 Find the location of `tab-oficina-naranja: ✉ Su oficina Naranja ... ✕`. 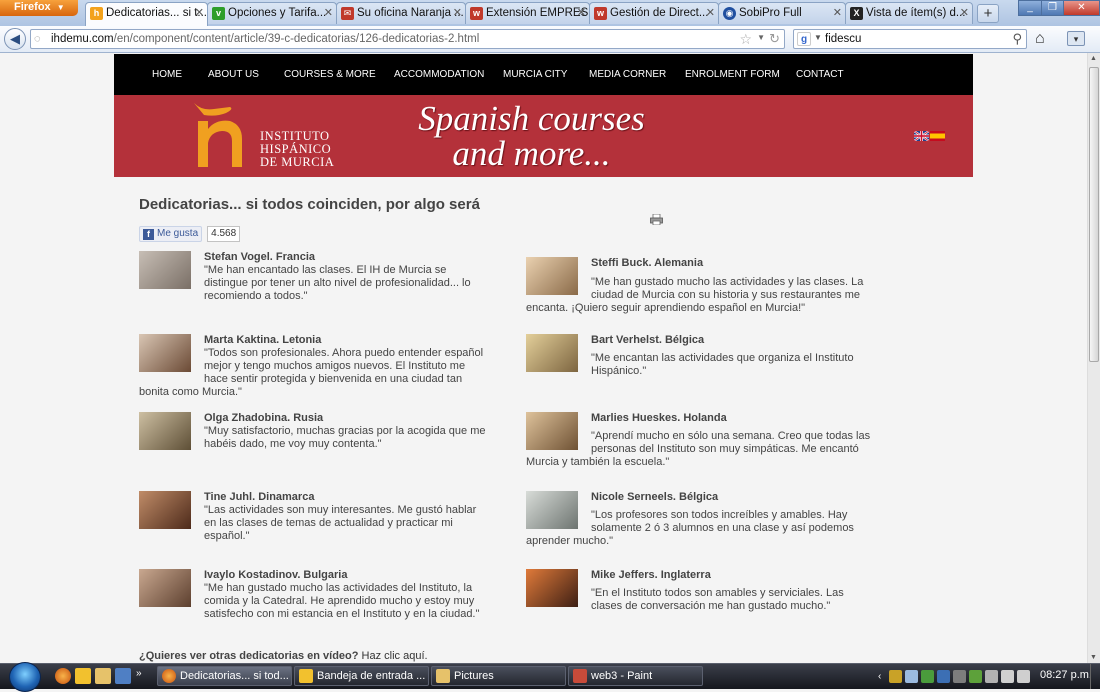

tab-oficina-naranja: ✉ Su oficina Naranja ... ✕ is located at coordinates (401, 13).